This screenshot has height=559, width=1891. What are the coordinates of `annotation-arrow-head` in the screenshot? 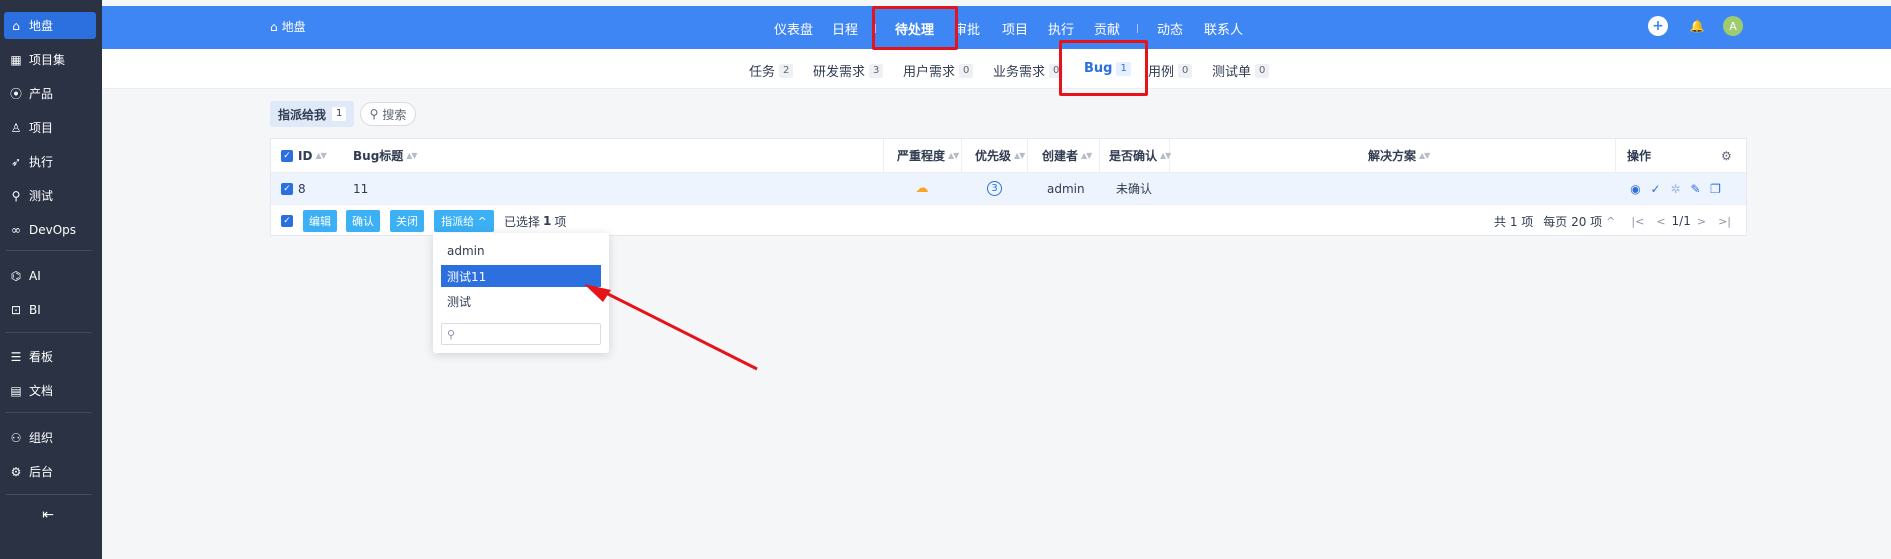 It's located at (597, 293).